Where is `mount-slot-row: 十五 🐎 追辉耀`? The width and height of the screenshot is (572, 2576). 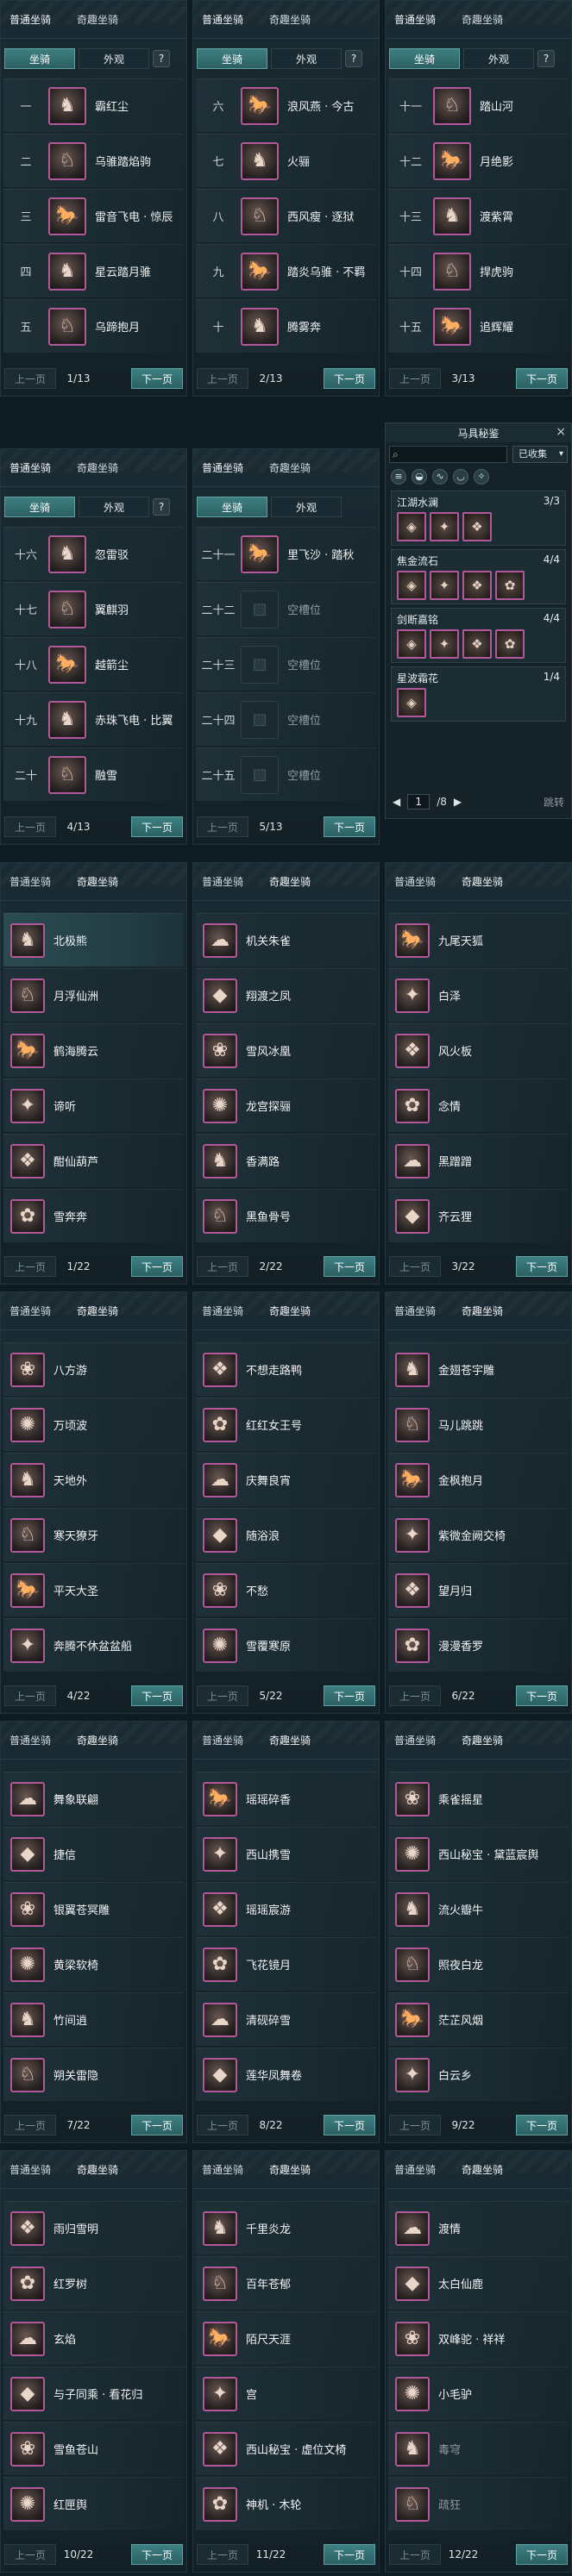 mount-slot-row: 十五 🐎 追辉耀 is located at coordinates (478, 326).